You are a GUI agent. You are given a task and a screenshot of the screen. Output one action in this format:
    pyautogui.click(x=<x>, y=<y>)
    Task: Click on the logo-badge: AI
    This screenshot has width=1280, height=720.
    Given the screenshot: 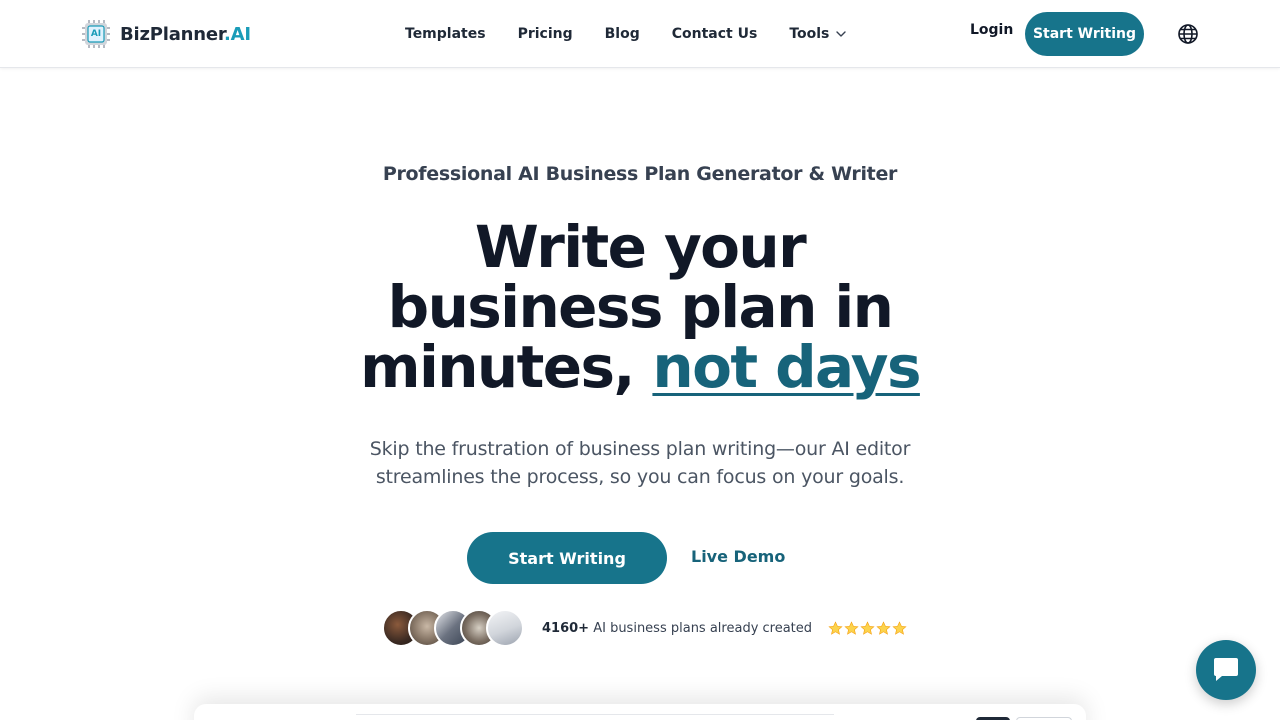 What is the action you would take?
    pyautogui.click(x=96, y=34)
    